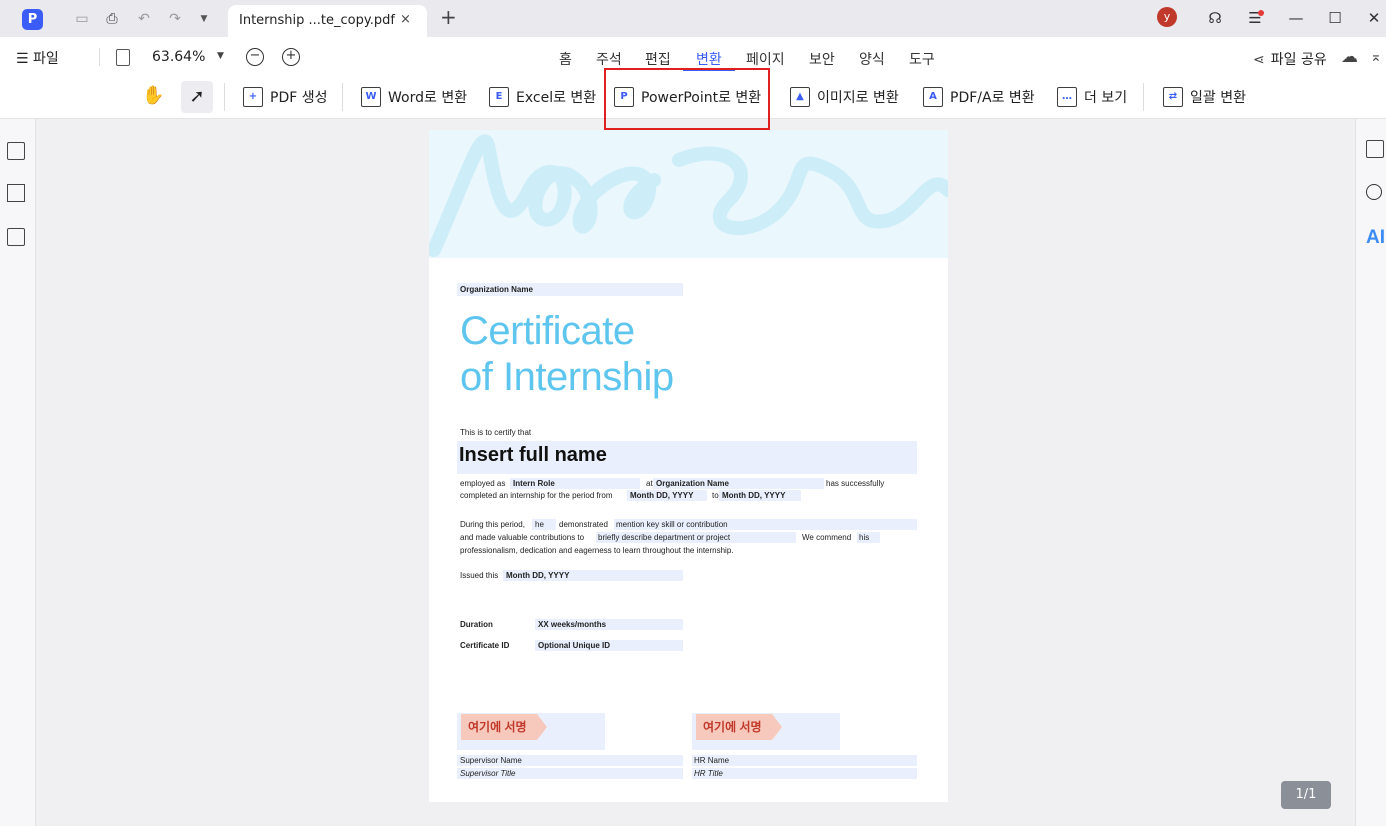 This screenshot has height=826, width=1386. Describe the element at coordinates (37, 58) in the screenshot. I see `file-menu-button: ☰ 파일` at that location.